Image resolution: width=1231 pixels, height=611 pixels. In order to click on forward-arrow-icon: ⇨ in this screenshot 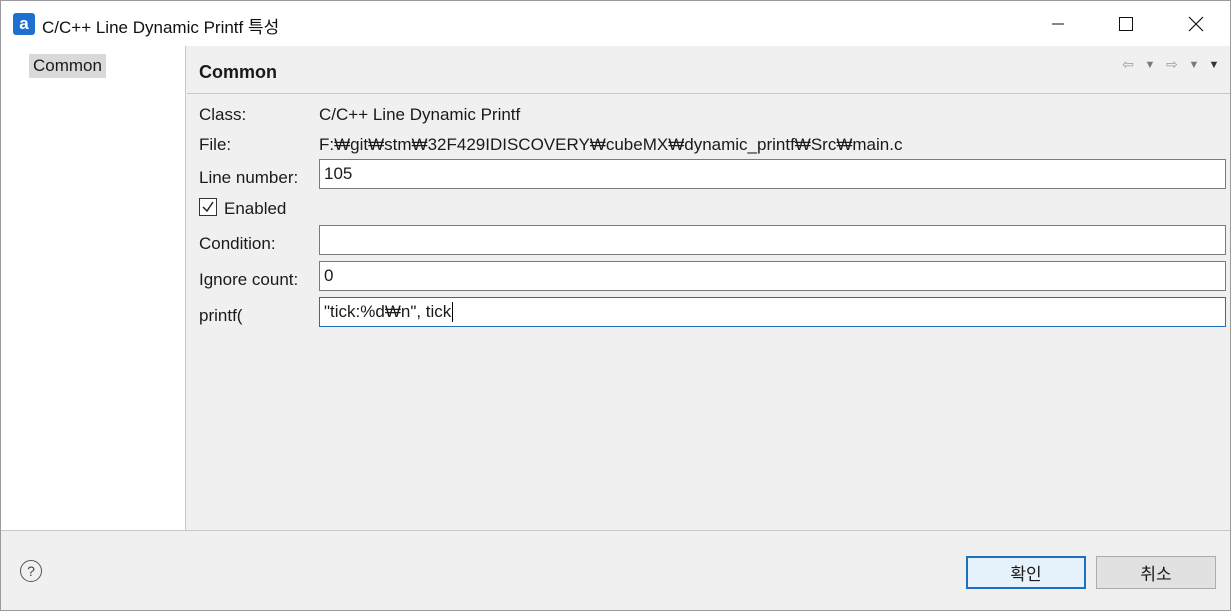, I will do `click(1172, 64)`.